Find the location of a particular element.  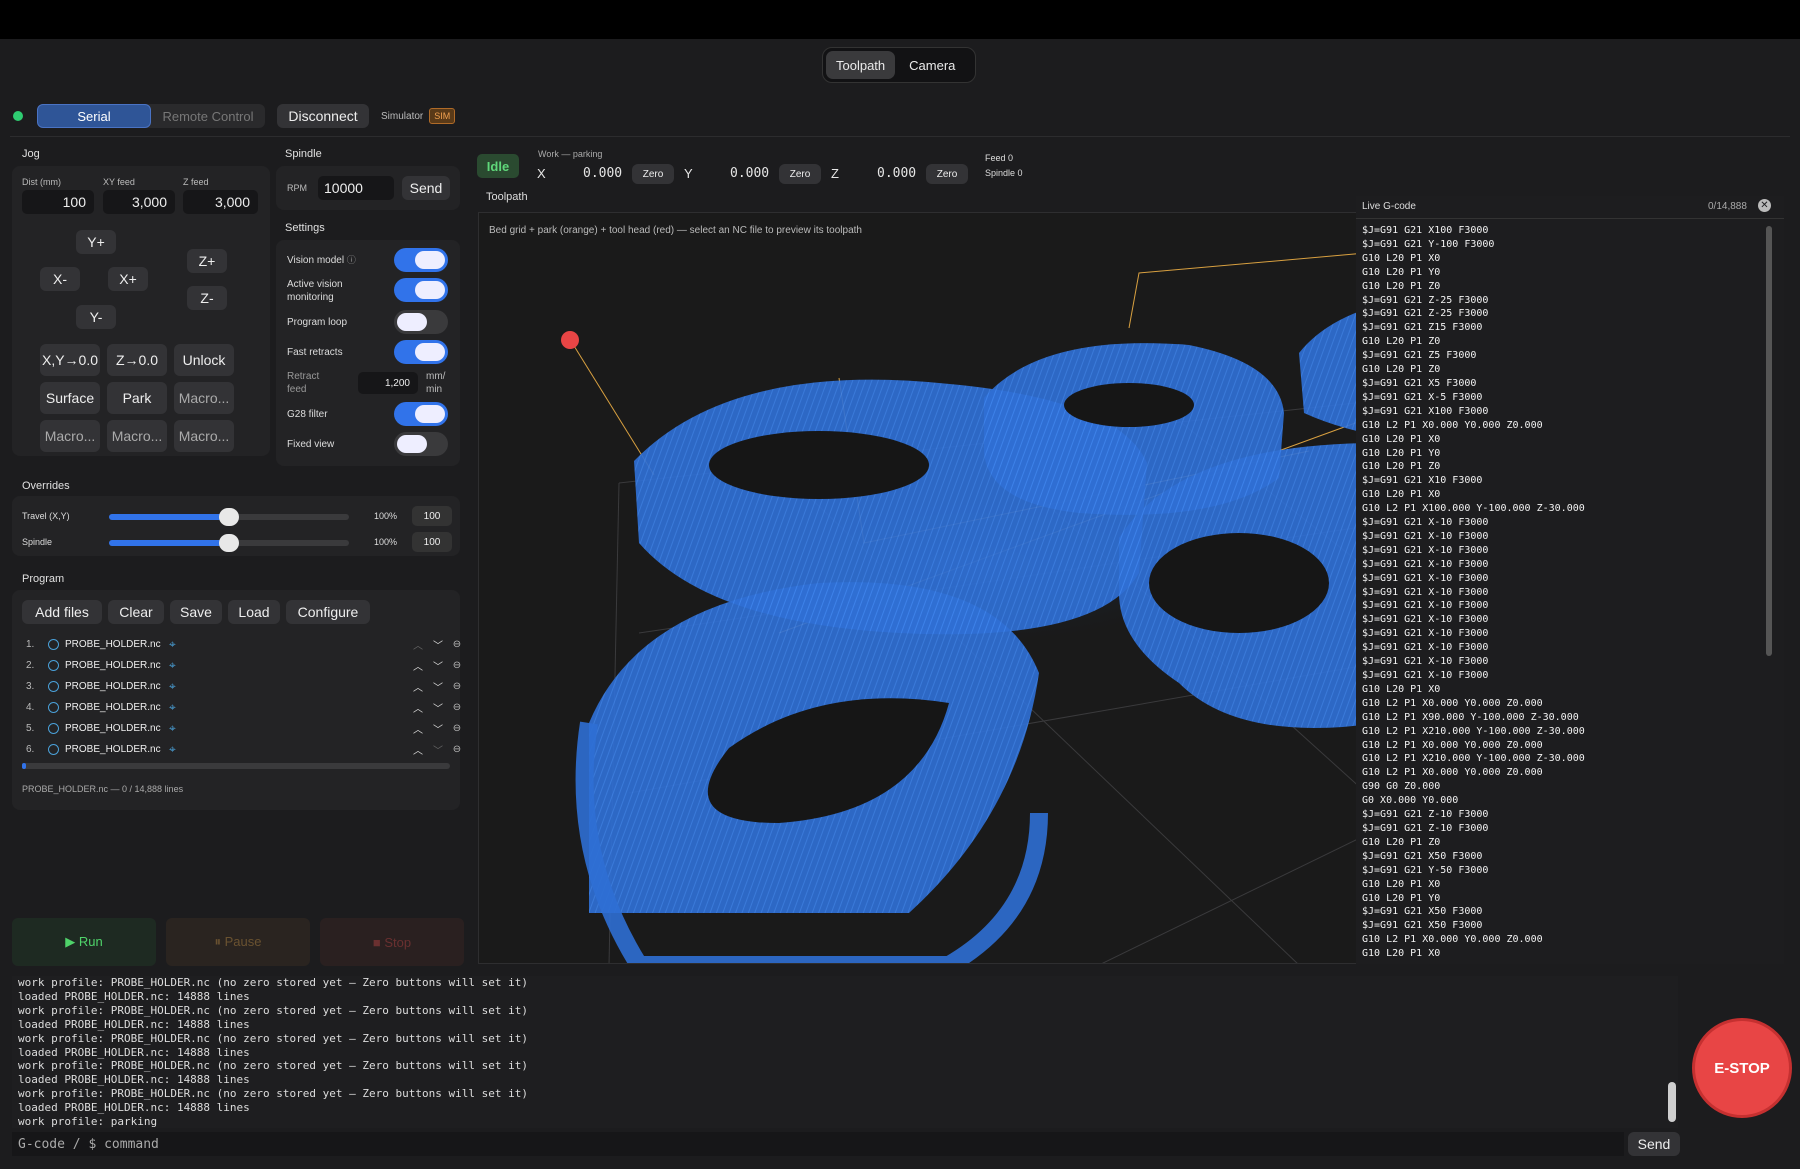

run-button: ▶ Run is located at coordinates (84, 942).